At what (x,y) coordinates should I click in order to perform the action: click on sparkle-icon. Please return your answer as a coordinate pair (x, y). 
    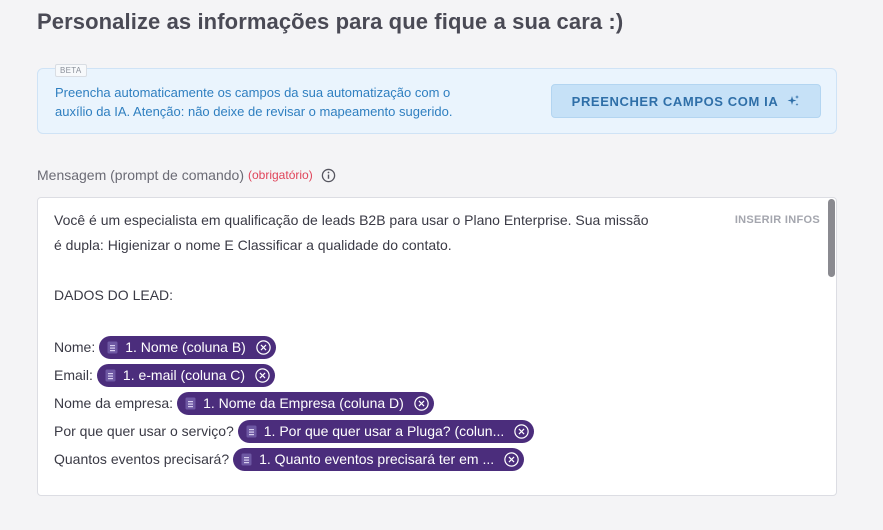
    Looking at the image, I should click on (793, 100).